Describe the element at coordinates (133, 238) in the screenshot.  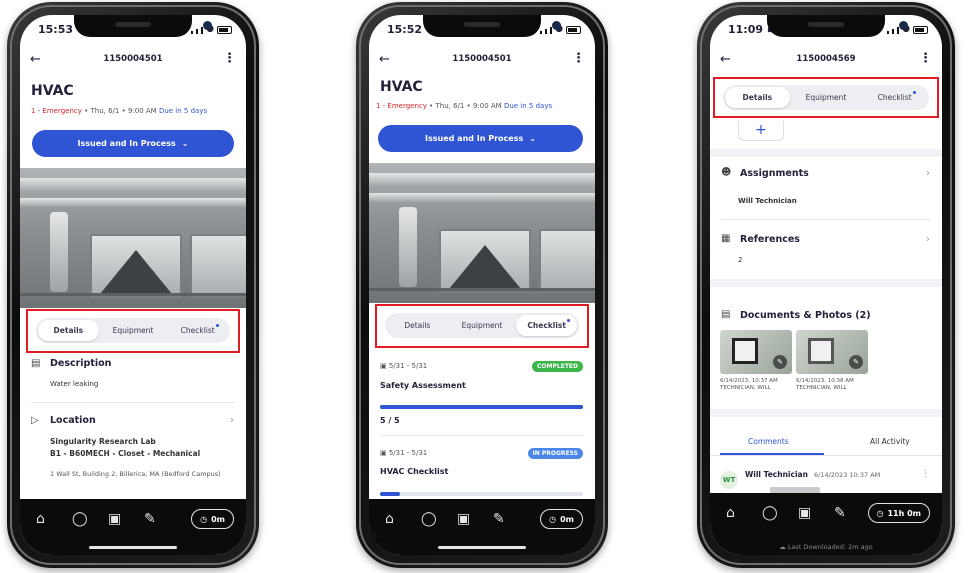
I see `equipment-photo` at that location.